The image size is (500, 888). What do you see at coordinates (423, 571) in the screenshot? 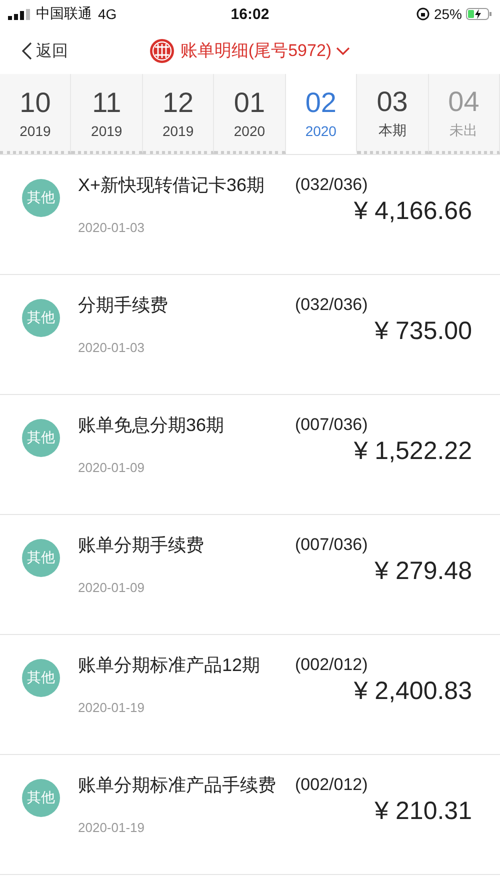
I see `transaction-amount: ¥ 279.48` at bounding box center [423, 571].